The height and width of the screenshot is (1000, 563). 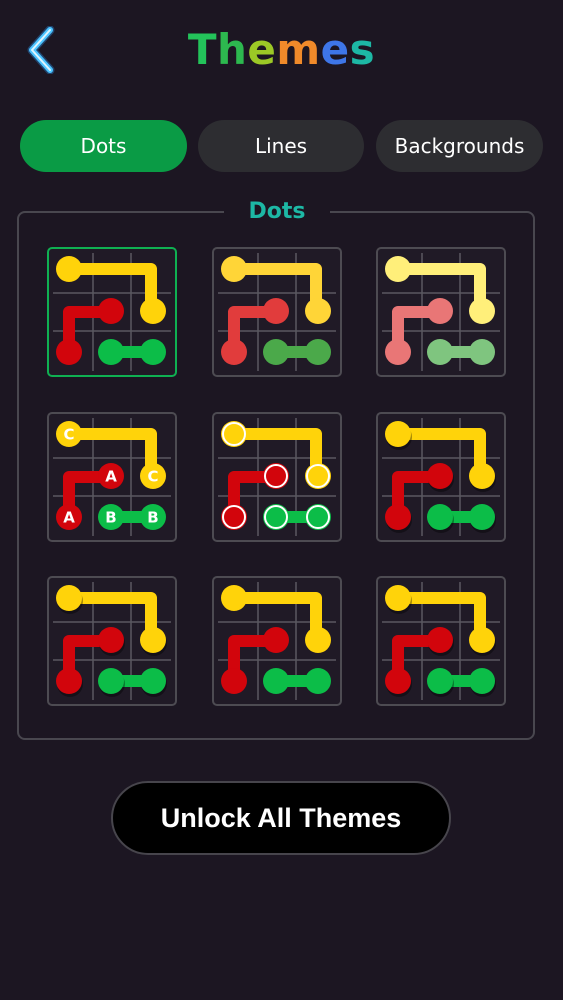 I want to click on tab-lines: Lines, so click(x=281, y=146).